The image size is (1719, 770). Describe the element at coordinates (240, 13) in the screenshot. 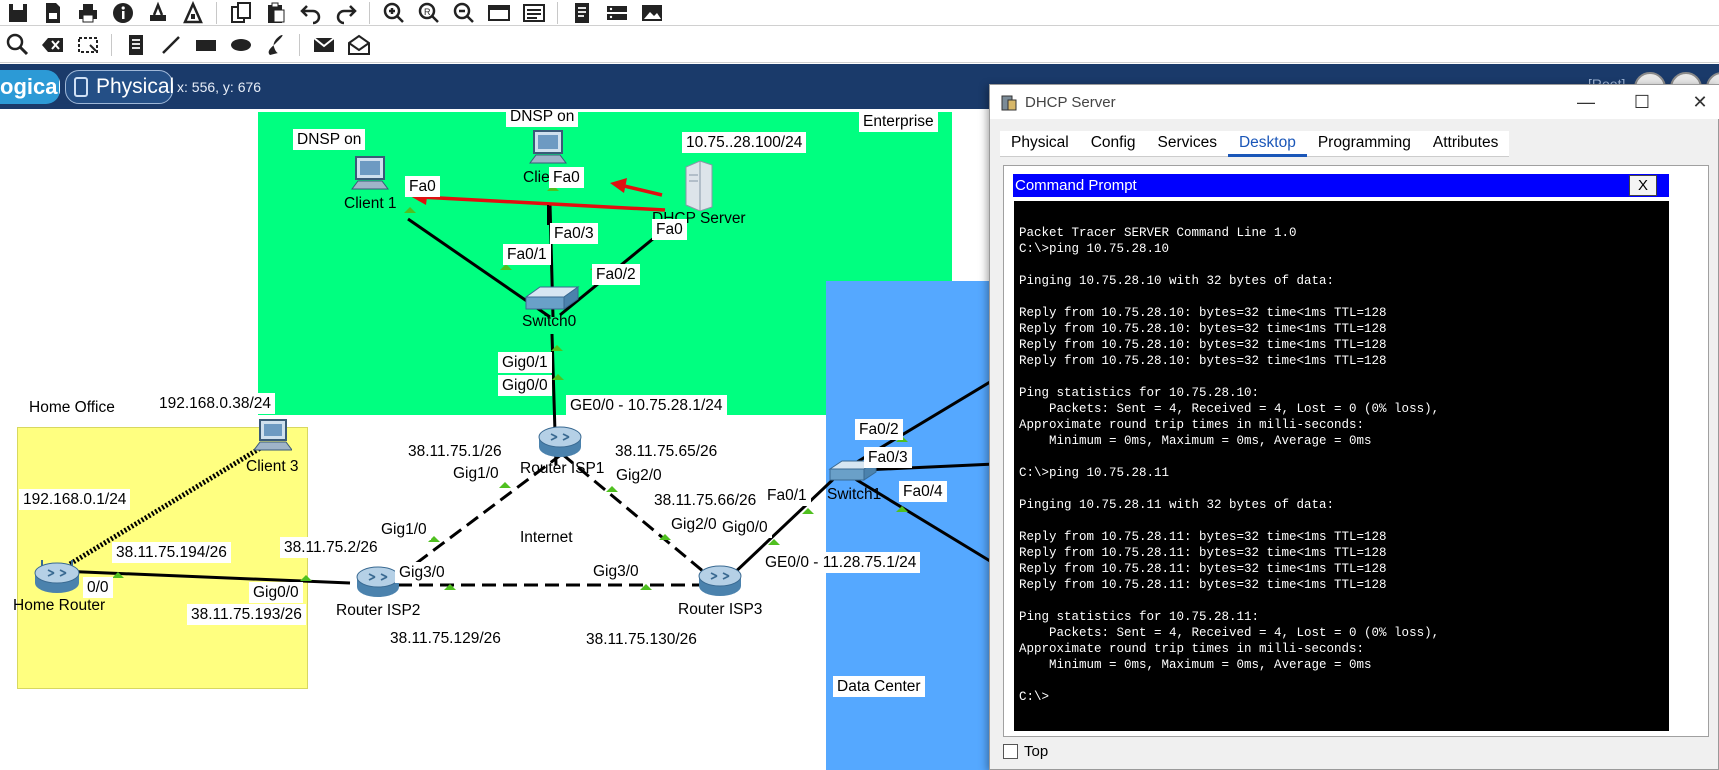

I see `copy-icon` at that location.